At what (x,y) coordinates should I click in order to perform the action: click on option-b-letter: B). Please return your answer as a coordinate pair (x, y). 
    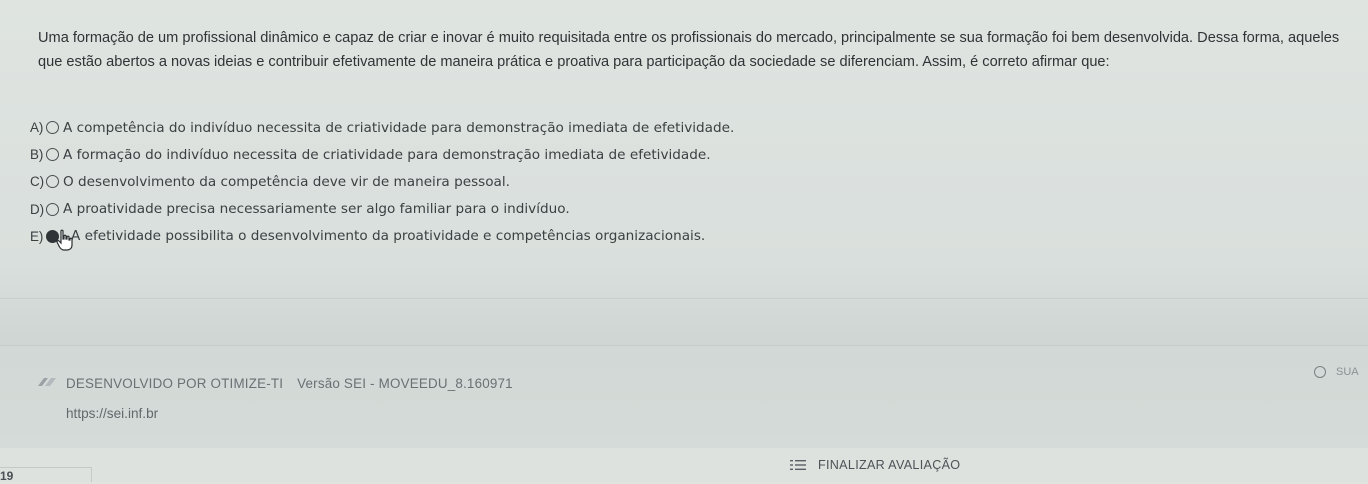
    Looking at the image, I should click on (37, 155).